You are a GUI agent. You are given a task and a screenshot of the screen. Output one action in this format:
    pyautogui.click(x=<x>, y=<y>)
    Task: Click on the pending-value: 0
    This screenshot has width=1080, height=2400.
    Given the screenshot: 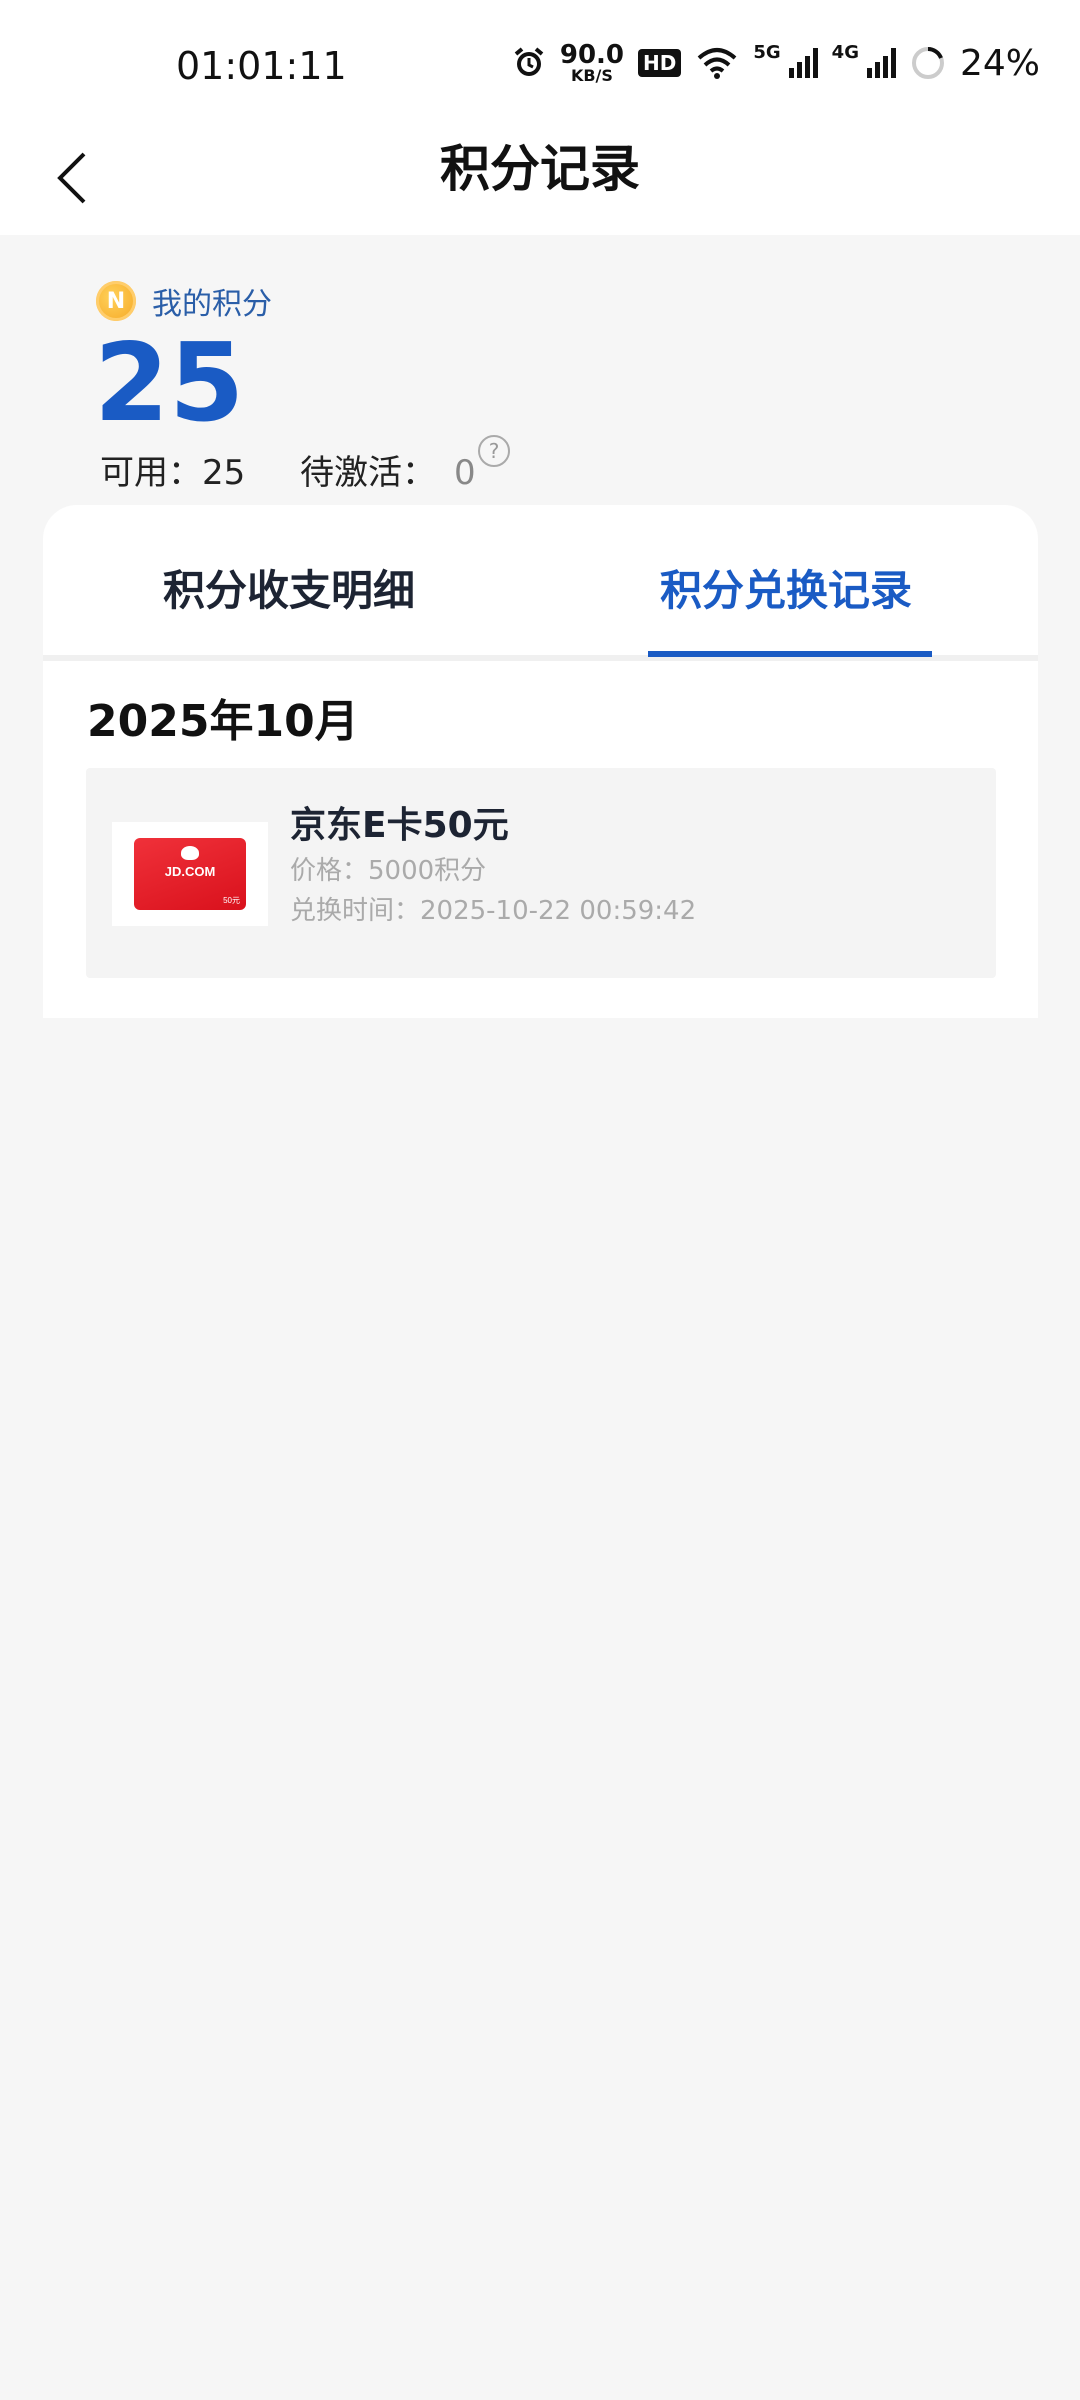 What is the action you would take?
    pyautogui.click(x=465, y=473)
    